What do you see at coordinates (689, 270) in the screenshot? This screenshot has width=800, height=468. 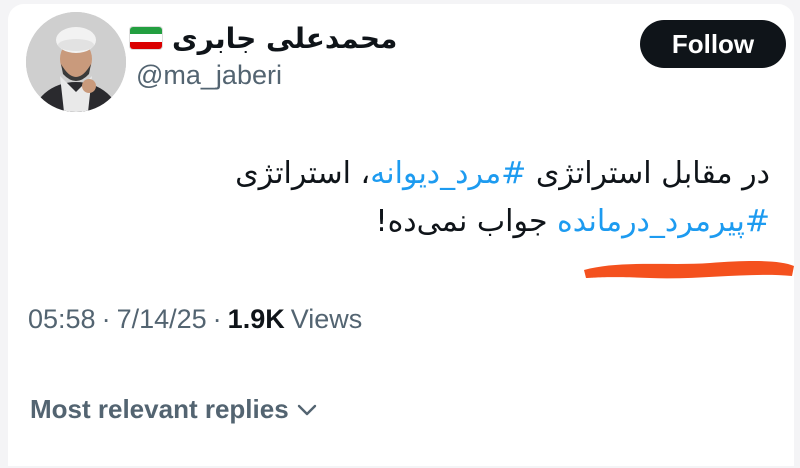 I see `highlight-underline` at bounding box center [689, 270].